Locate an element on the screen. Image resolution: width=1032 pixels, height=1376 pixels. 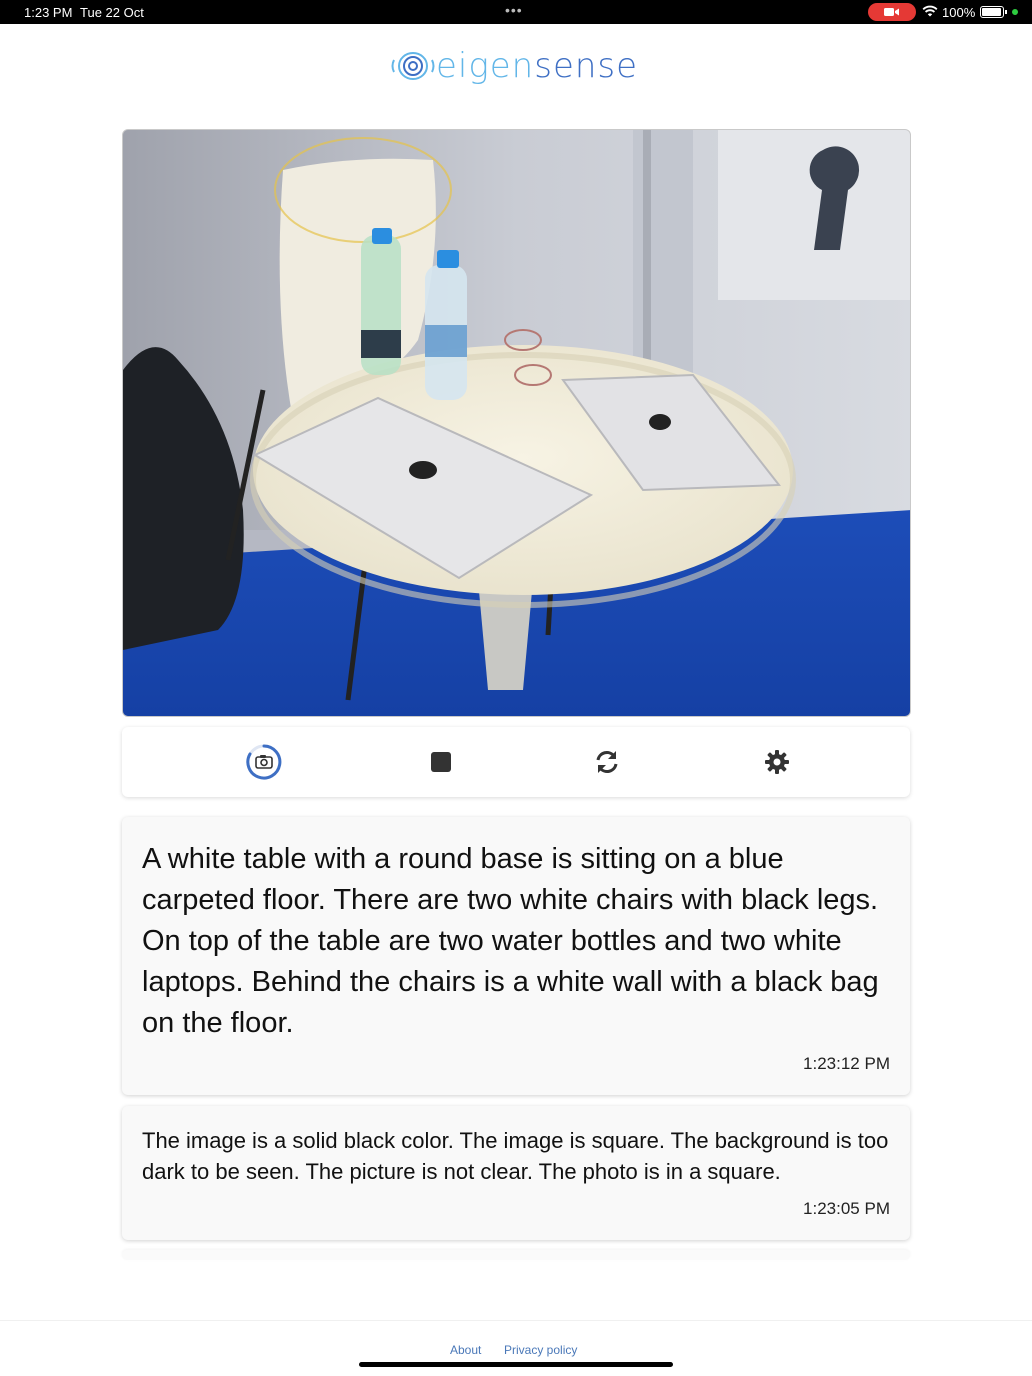
camera-icon is located at coordinates (264, 762).